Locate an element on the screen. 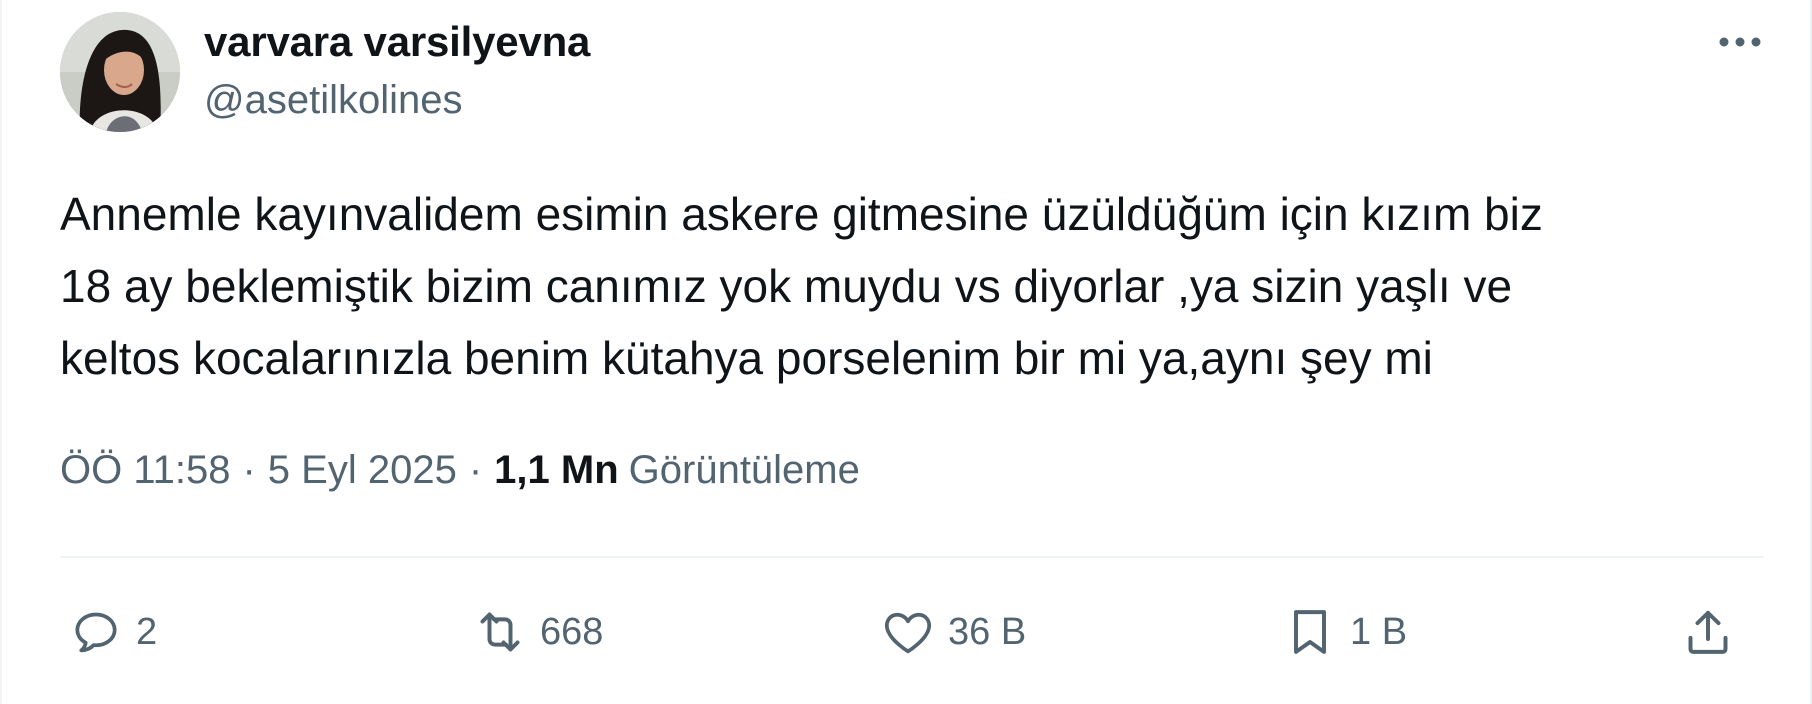  reply-button: 2 is located at coordinates (112, 632).